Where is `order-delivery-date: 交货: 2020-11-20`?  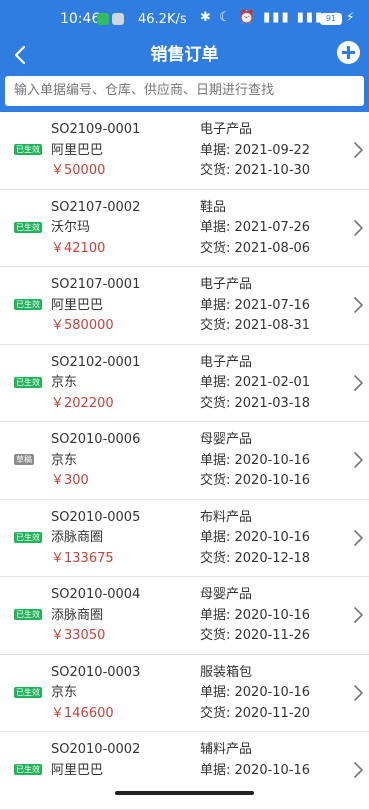 order-delivery-date: 交货: 2020-11-20 is located at coordinates (255, 713).